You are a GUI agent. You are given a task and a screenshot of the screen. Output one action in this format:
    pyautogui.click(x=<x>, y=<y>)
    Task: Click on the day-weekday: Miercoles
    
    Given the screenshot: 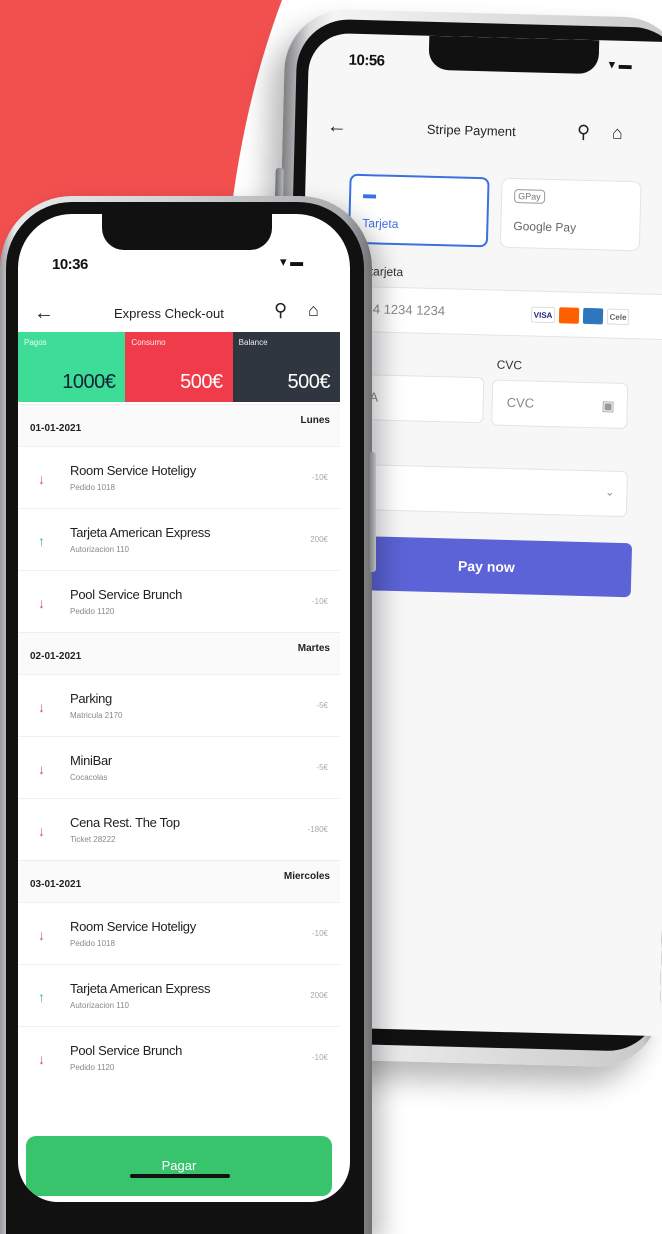 What is the action you would take?
    pyautogui.click(x=306, y=876)
    